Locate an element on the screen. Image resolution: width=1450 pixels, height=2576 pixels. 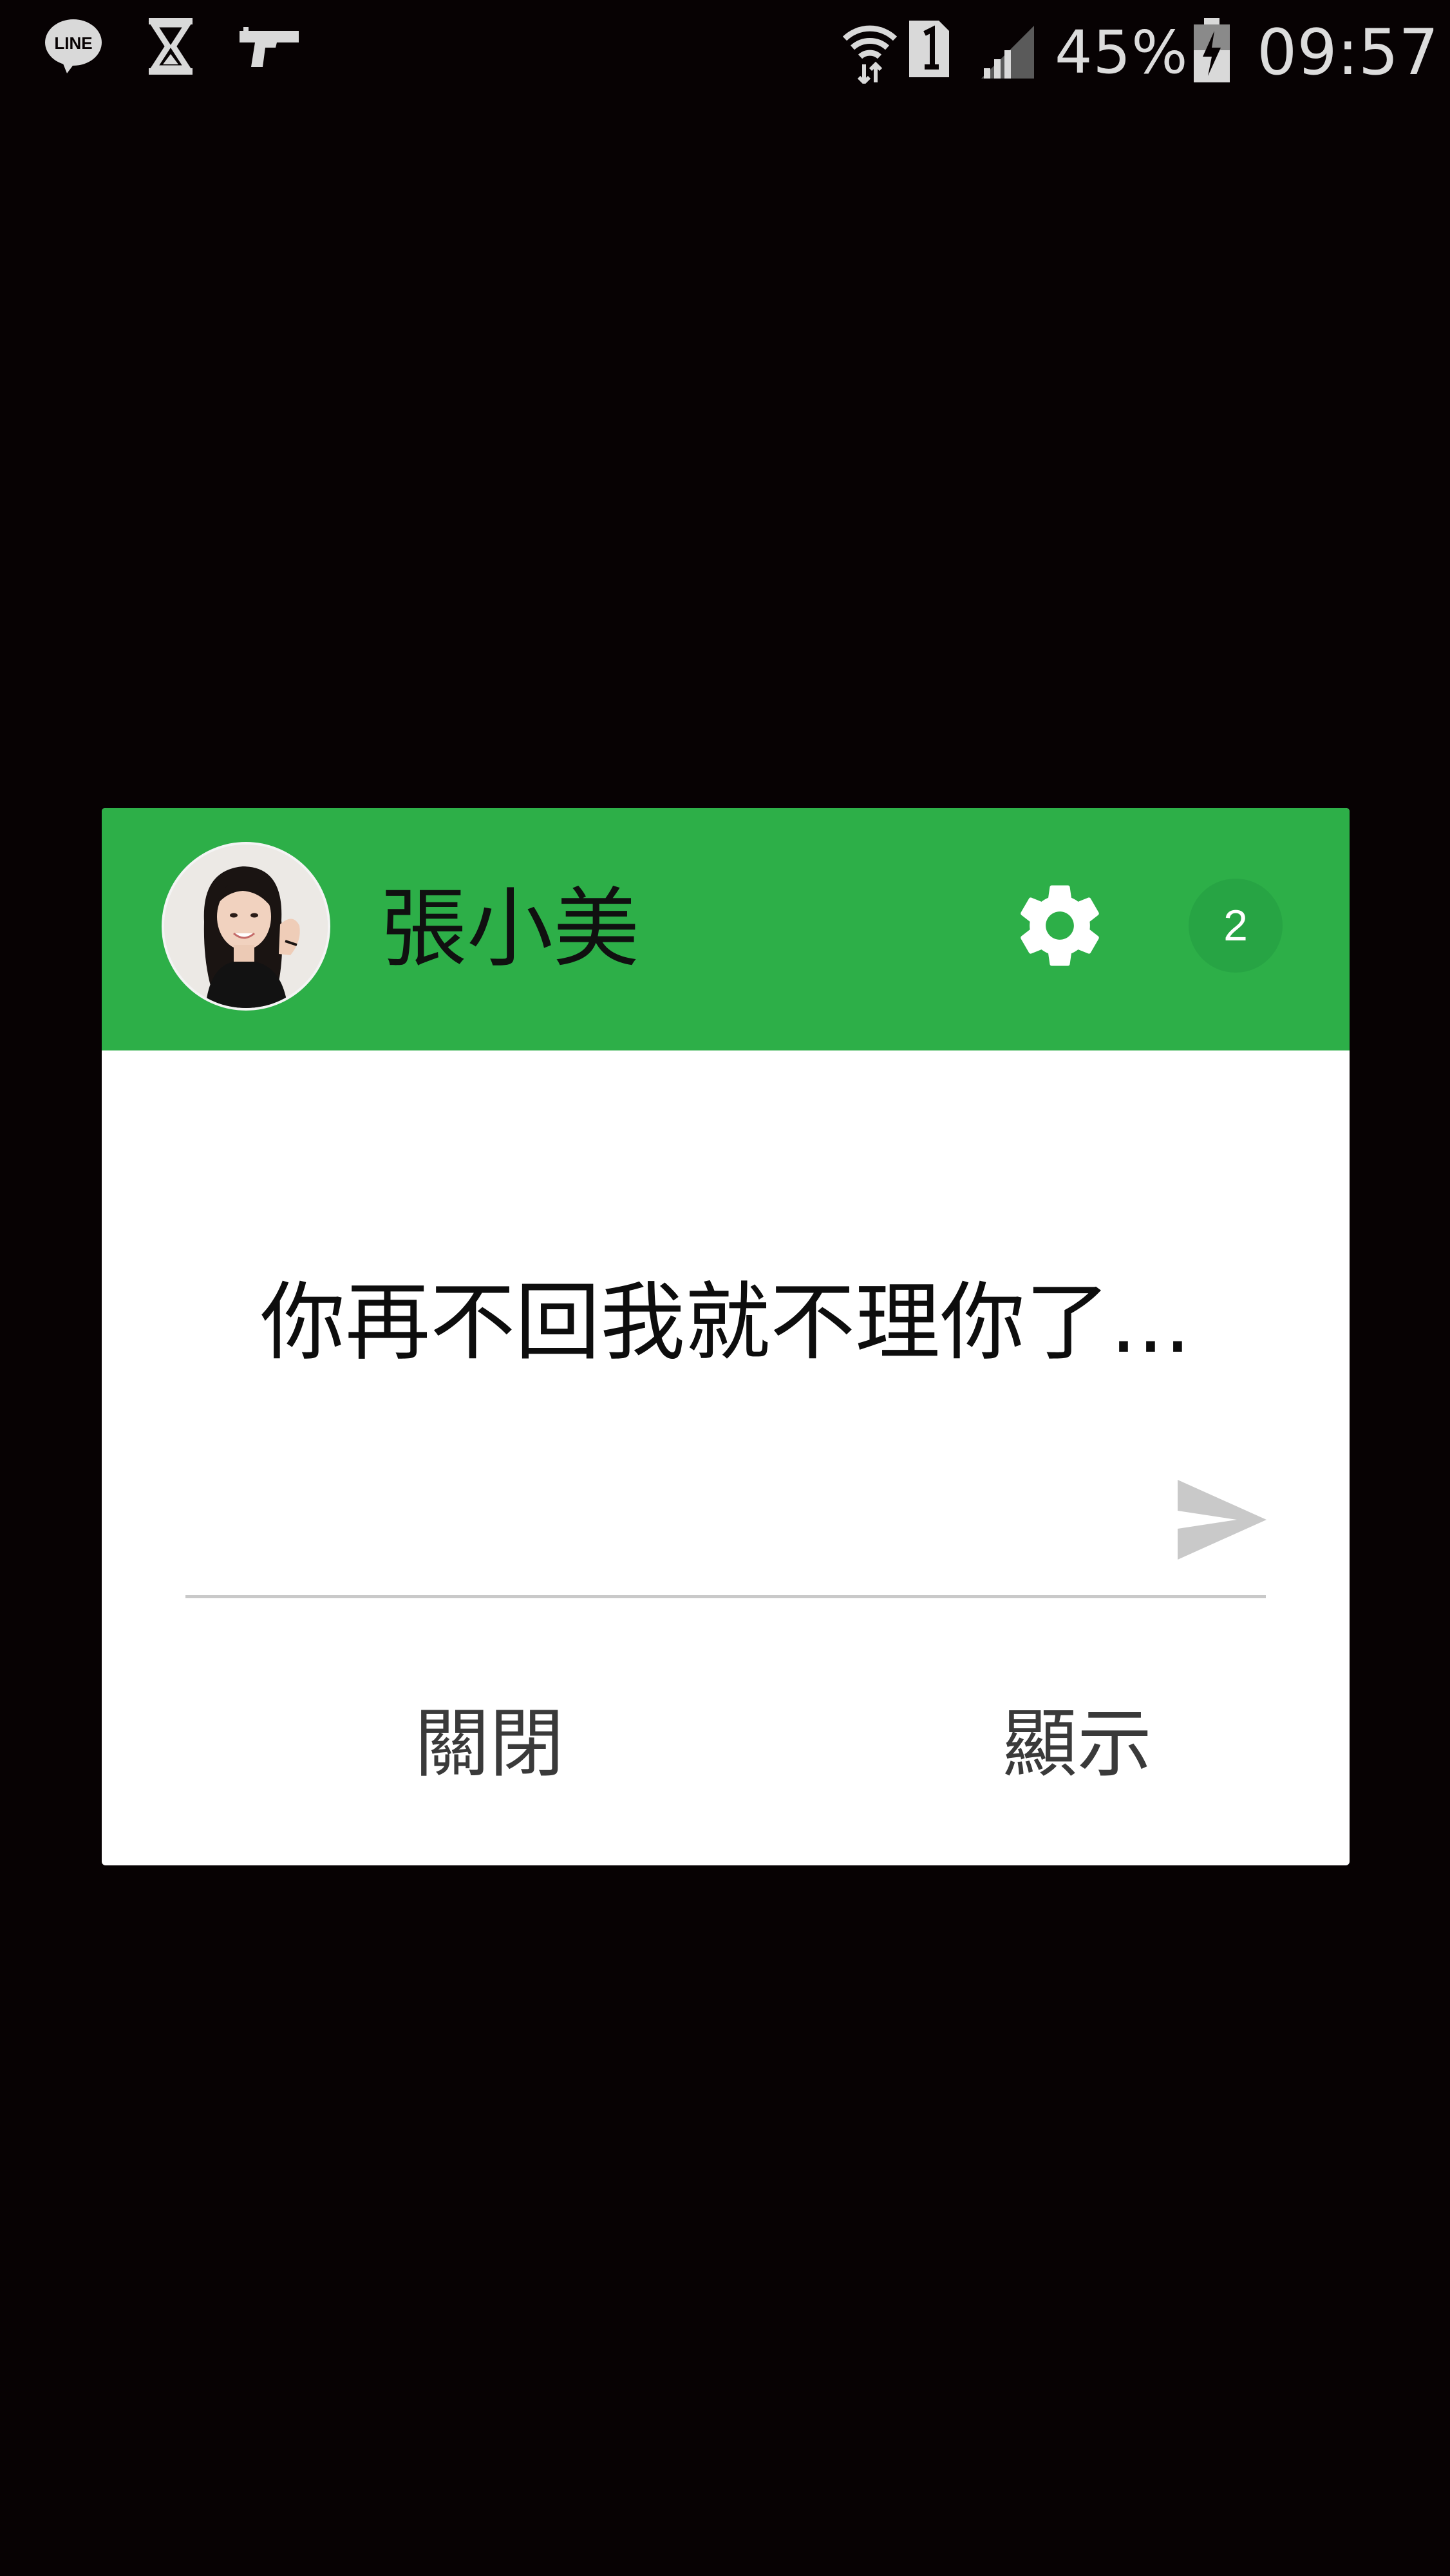
gun-icon is located at coordinates (269, 47).